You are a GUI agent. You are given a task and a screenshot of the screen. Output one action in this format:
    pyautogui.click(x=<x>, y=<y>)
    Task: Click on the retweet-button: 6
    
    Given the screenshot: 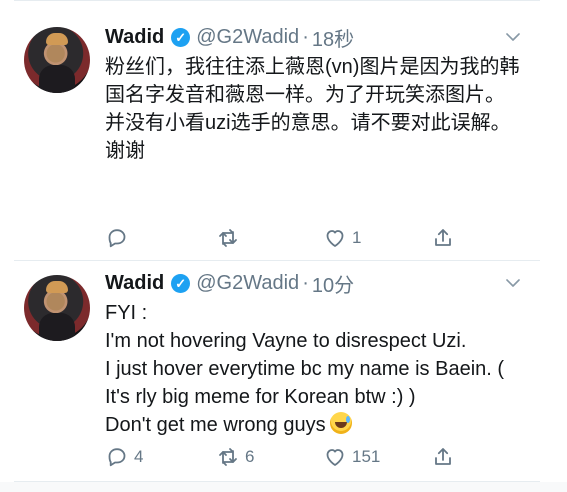 What is the action you would take?
    pyautogui.click(x=235, y=457)
    